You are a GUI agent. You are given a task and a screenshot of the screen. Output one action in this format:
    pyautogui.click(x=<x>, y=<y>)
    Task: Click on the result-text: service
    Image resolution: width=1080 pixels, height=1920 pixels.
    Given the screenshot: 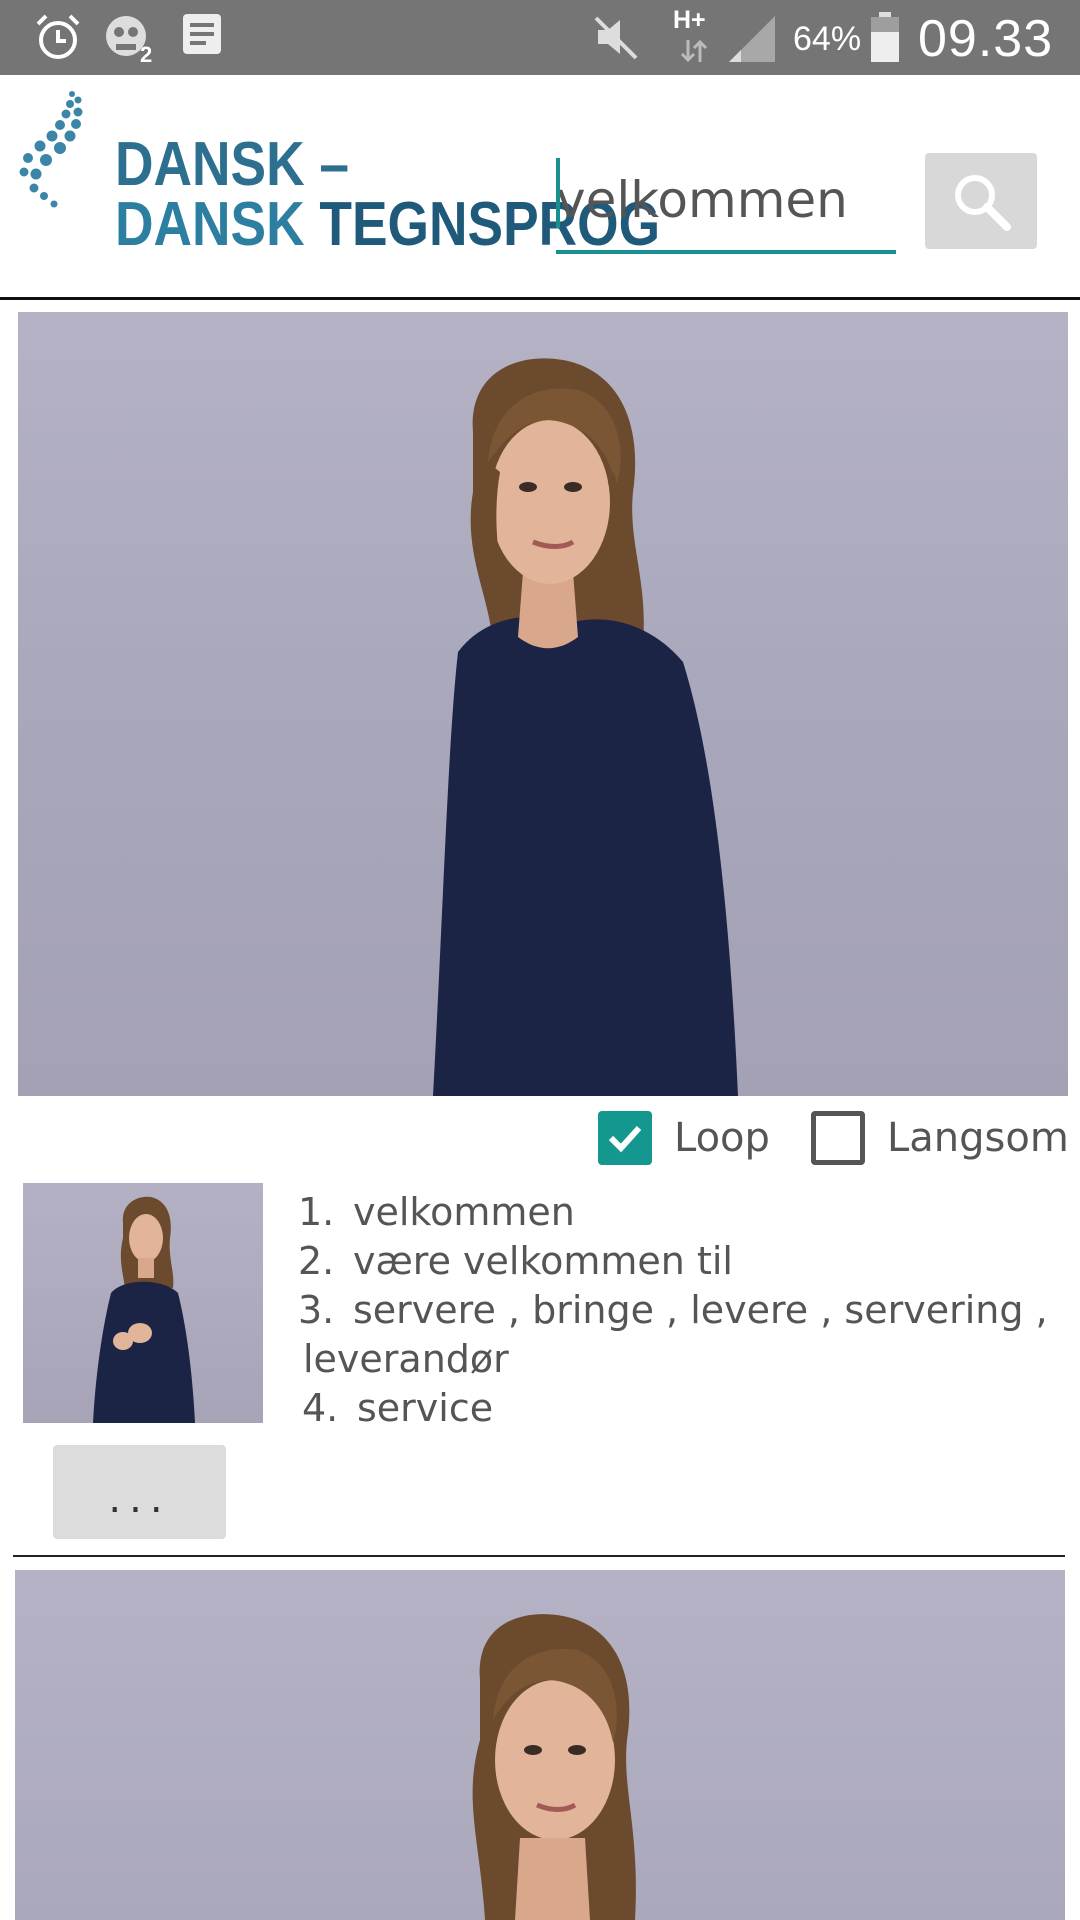 What is the action you would take?
    pyautogui.click(x=425, y=1408)
    